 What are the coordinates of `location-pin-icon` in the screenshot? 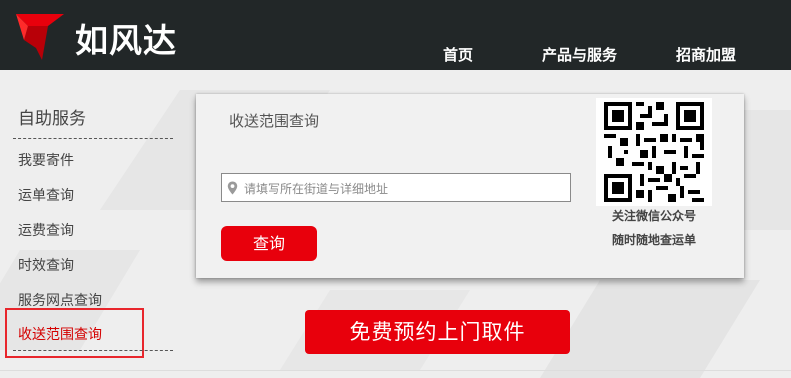 It's located at (232, 188).